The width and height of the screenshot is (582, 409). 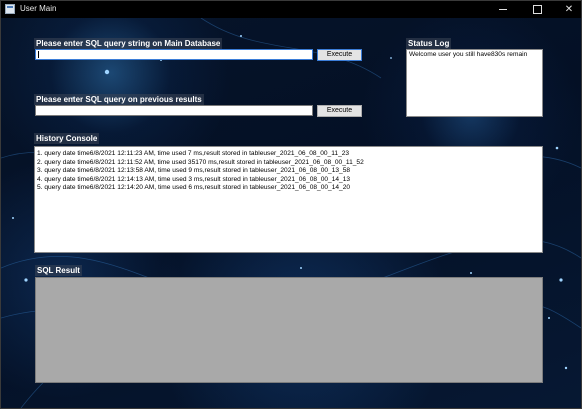 What do you see at coordinates (174, 54) in the screenshot?
I see `main-query-input` at bounding box center [174, 54].